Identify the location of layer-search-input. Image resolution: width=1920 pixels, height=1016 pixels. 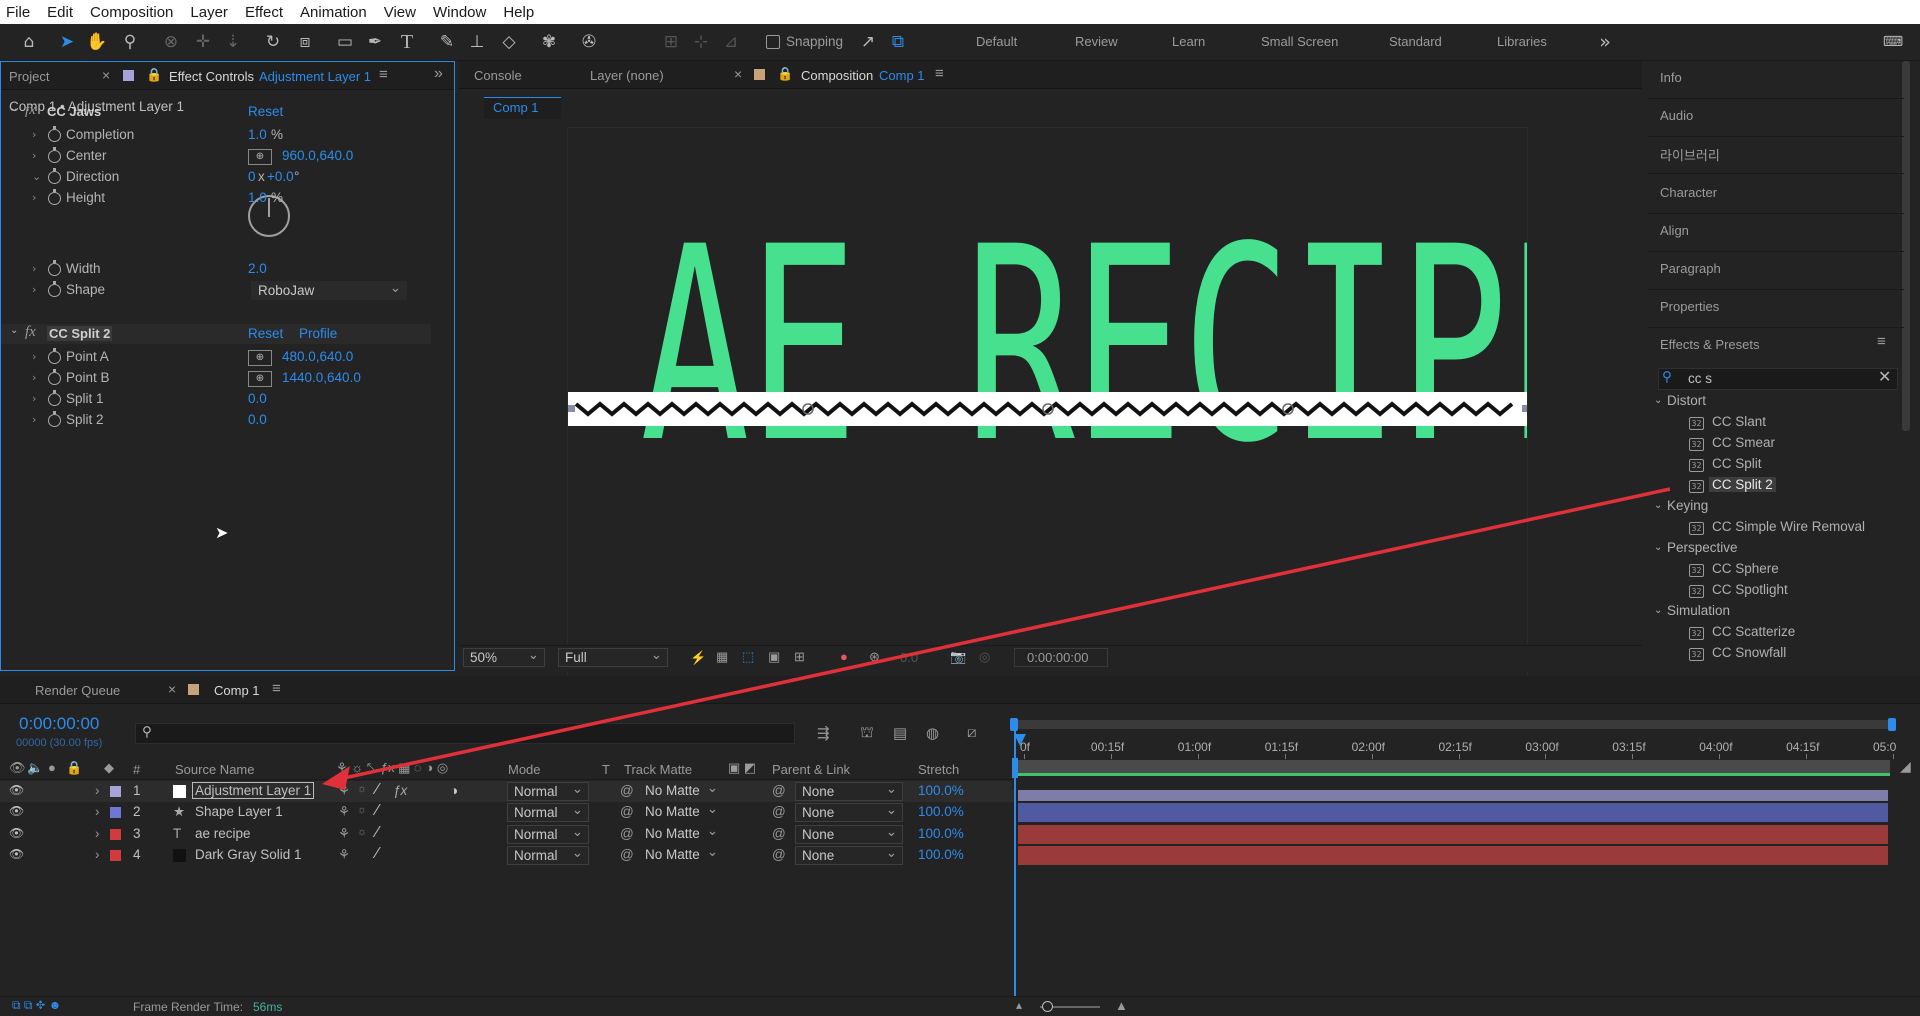
(465, 733).